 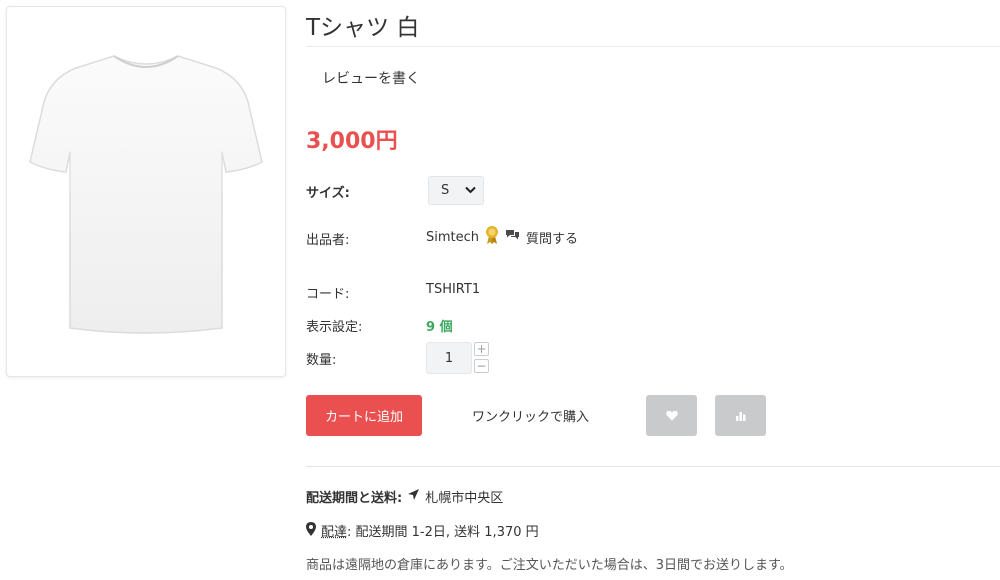 I want to click on size-select-value: S, so click(x=445, y=190).